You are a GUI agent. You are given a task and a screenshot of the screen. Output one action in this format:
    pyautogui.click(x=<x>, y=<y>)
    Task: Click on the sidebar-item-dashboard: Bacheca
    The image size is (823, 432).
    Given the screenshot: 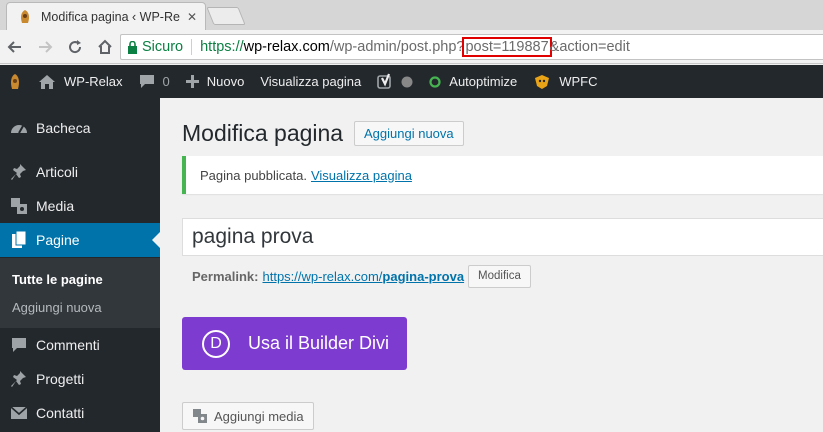 What is the action you would take?
    pyautogui.click(x=80, y=128)
    